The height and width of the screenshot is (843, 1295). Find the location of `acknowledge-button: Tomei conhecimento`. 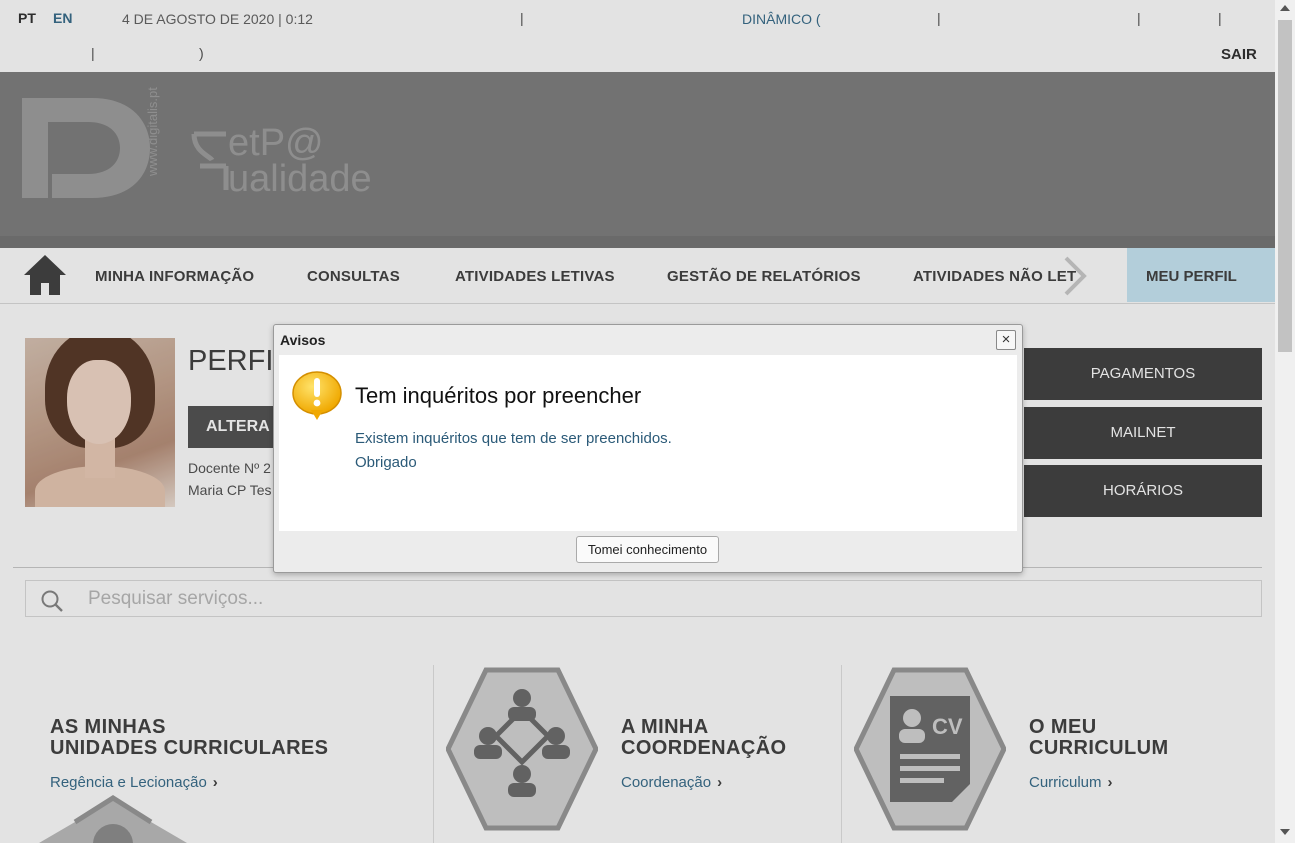

acknowledge-button: Tomei conhecimento is located at coordinates (647, 549).